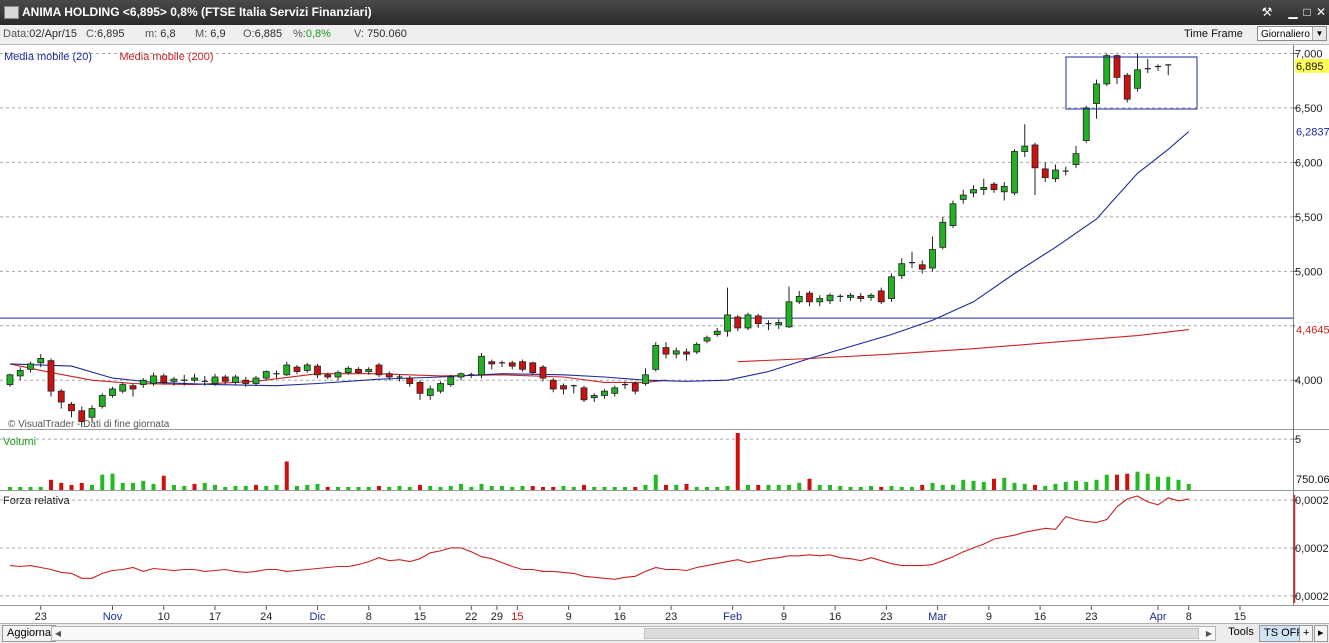 Image resolution: width=1329 pixels, height=643 pixels. Describe the element at coordinates (1306, 633) in the screenshot. I see `zoom-in-icon: +` at that location.